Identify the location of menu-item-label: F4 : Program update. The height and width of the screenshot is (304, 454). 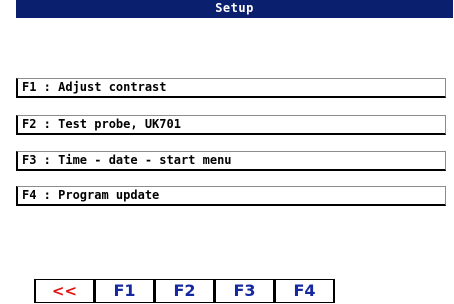
(91, 195).